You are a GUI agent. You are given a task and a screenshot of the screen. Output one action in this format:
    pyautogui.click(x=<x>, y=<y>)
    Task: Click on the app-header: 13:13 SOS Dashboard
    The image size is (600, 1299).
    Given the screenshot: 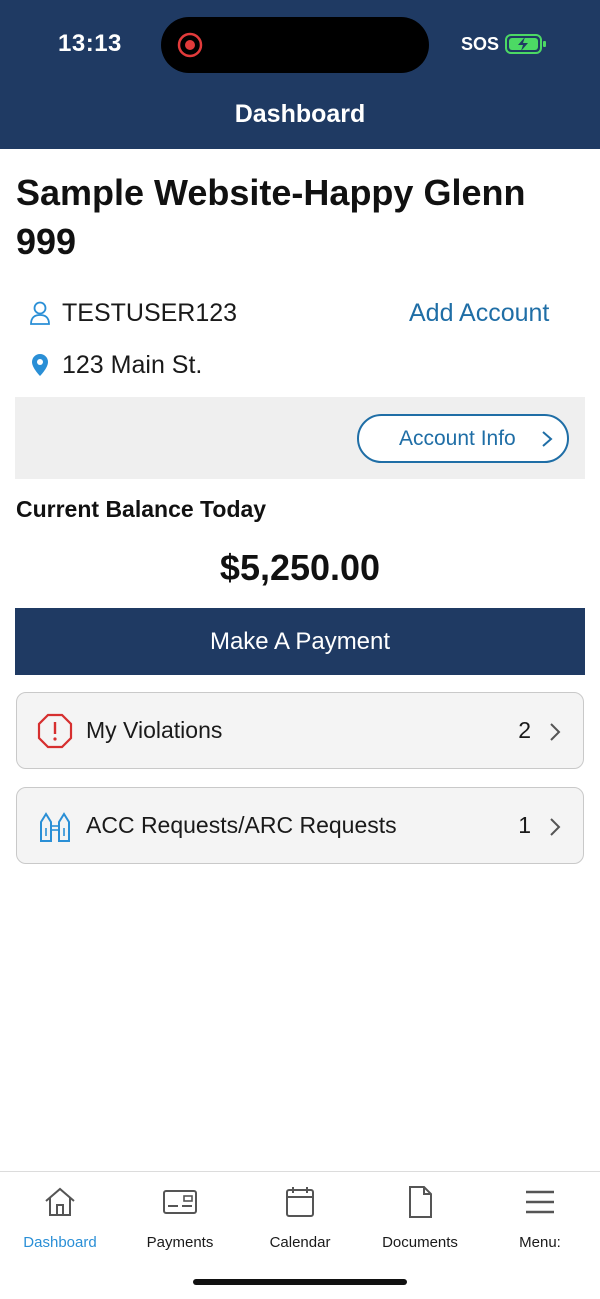 What is the action you would take?
    pyautogui.click(x=300, y=74)
    